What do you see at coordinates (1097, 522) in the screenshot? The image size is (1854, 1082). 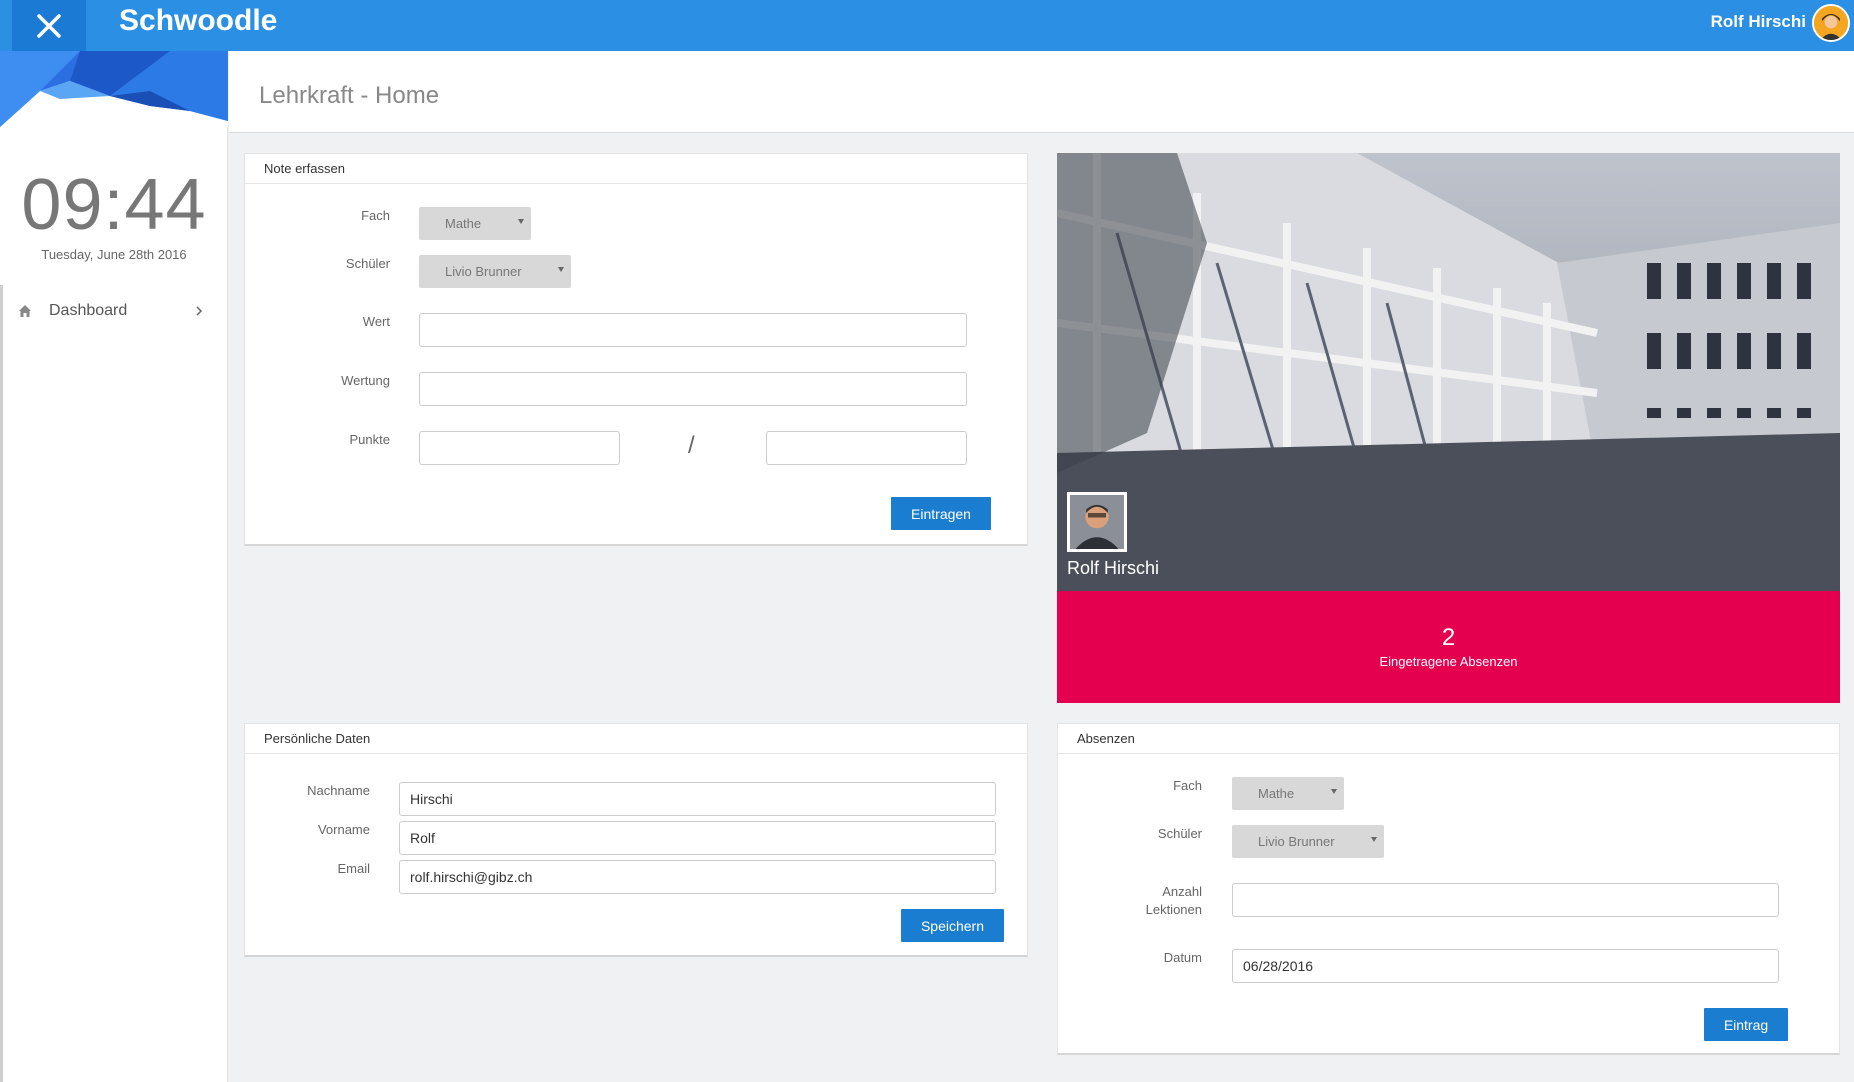 I see `profile-avatar` at bounding box center [1097, 522].